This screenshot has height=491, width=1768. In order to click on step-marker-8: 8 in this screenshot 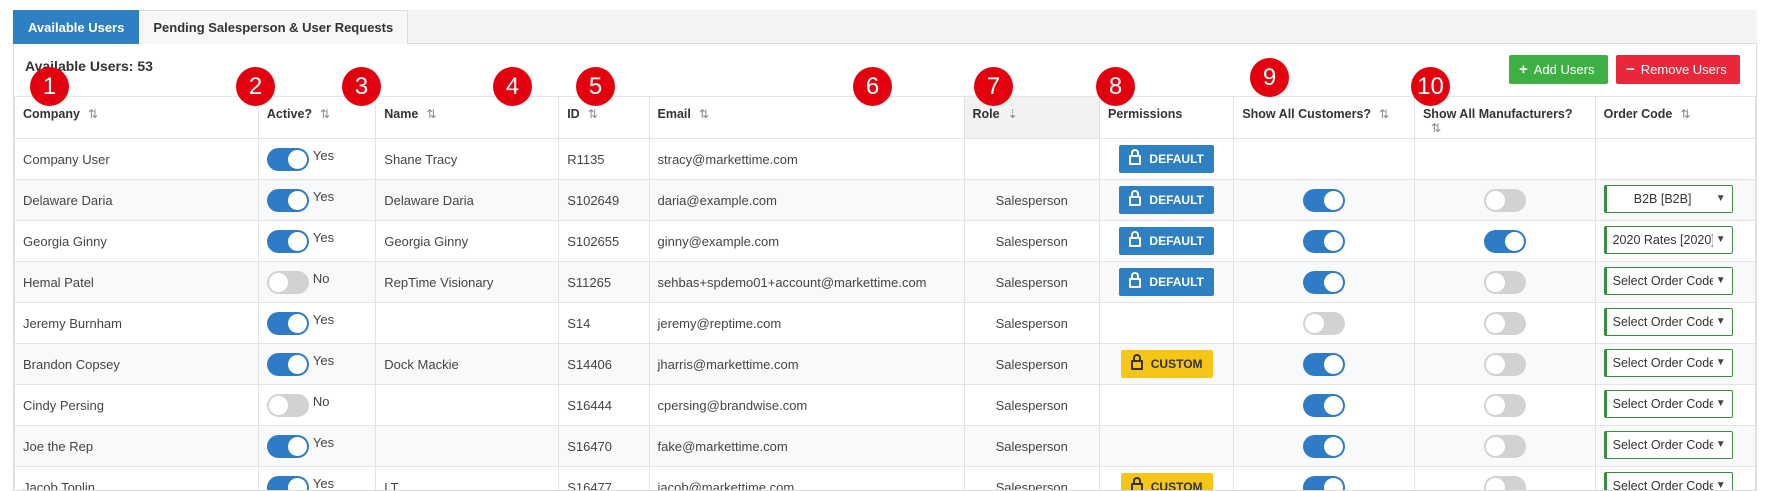, I will do `click(1115, 86)`.